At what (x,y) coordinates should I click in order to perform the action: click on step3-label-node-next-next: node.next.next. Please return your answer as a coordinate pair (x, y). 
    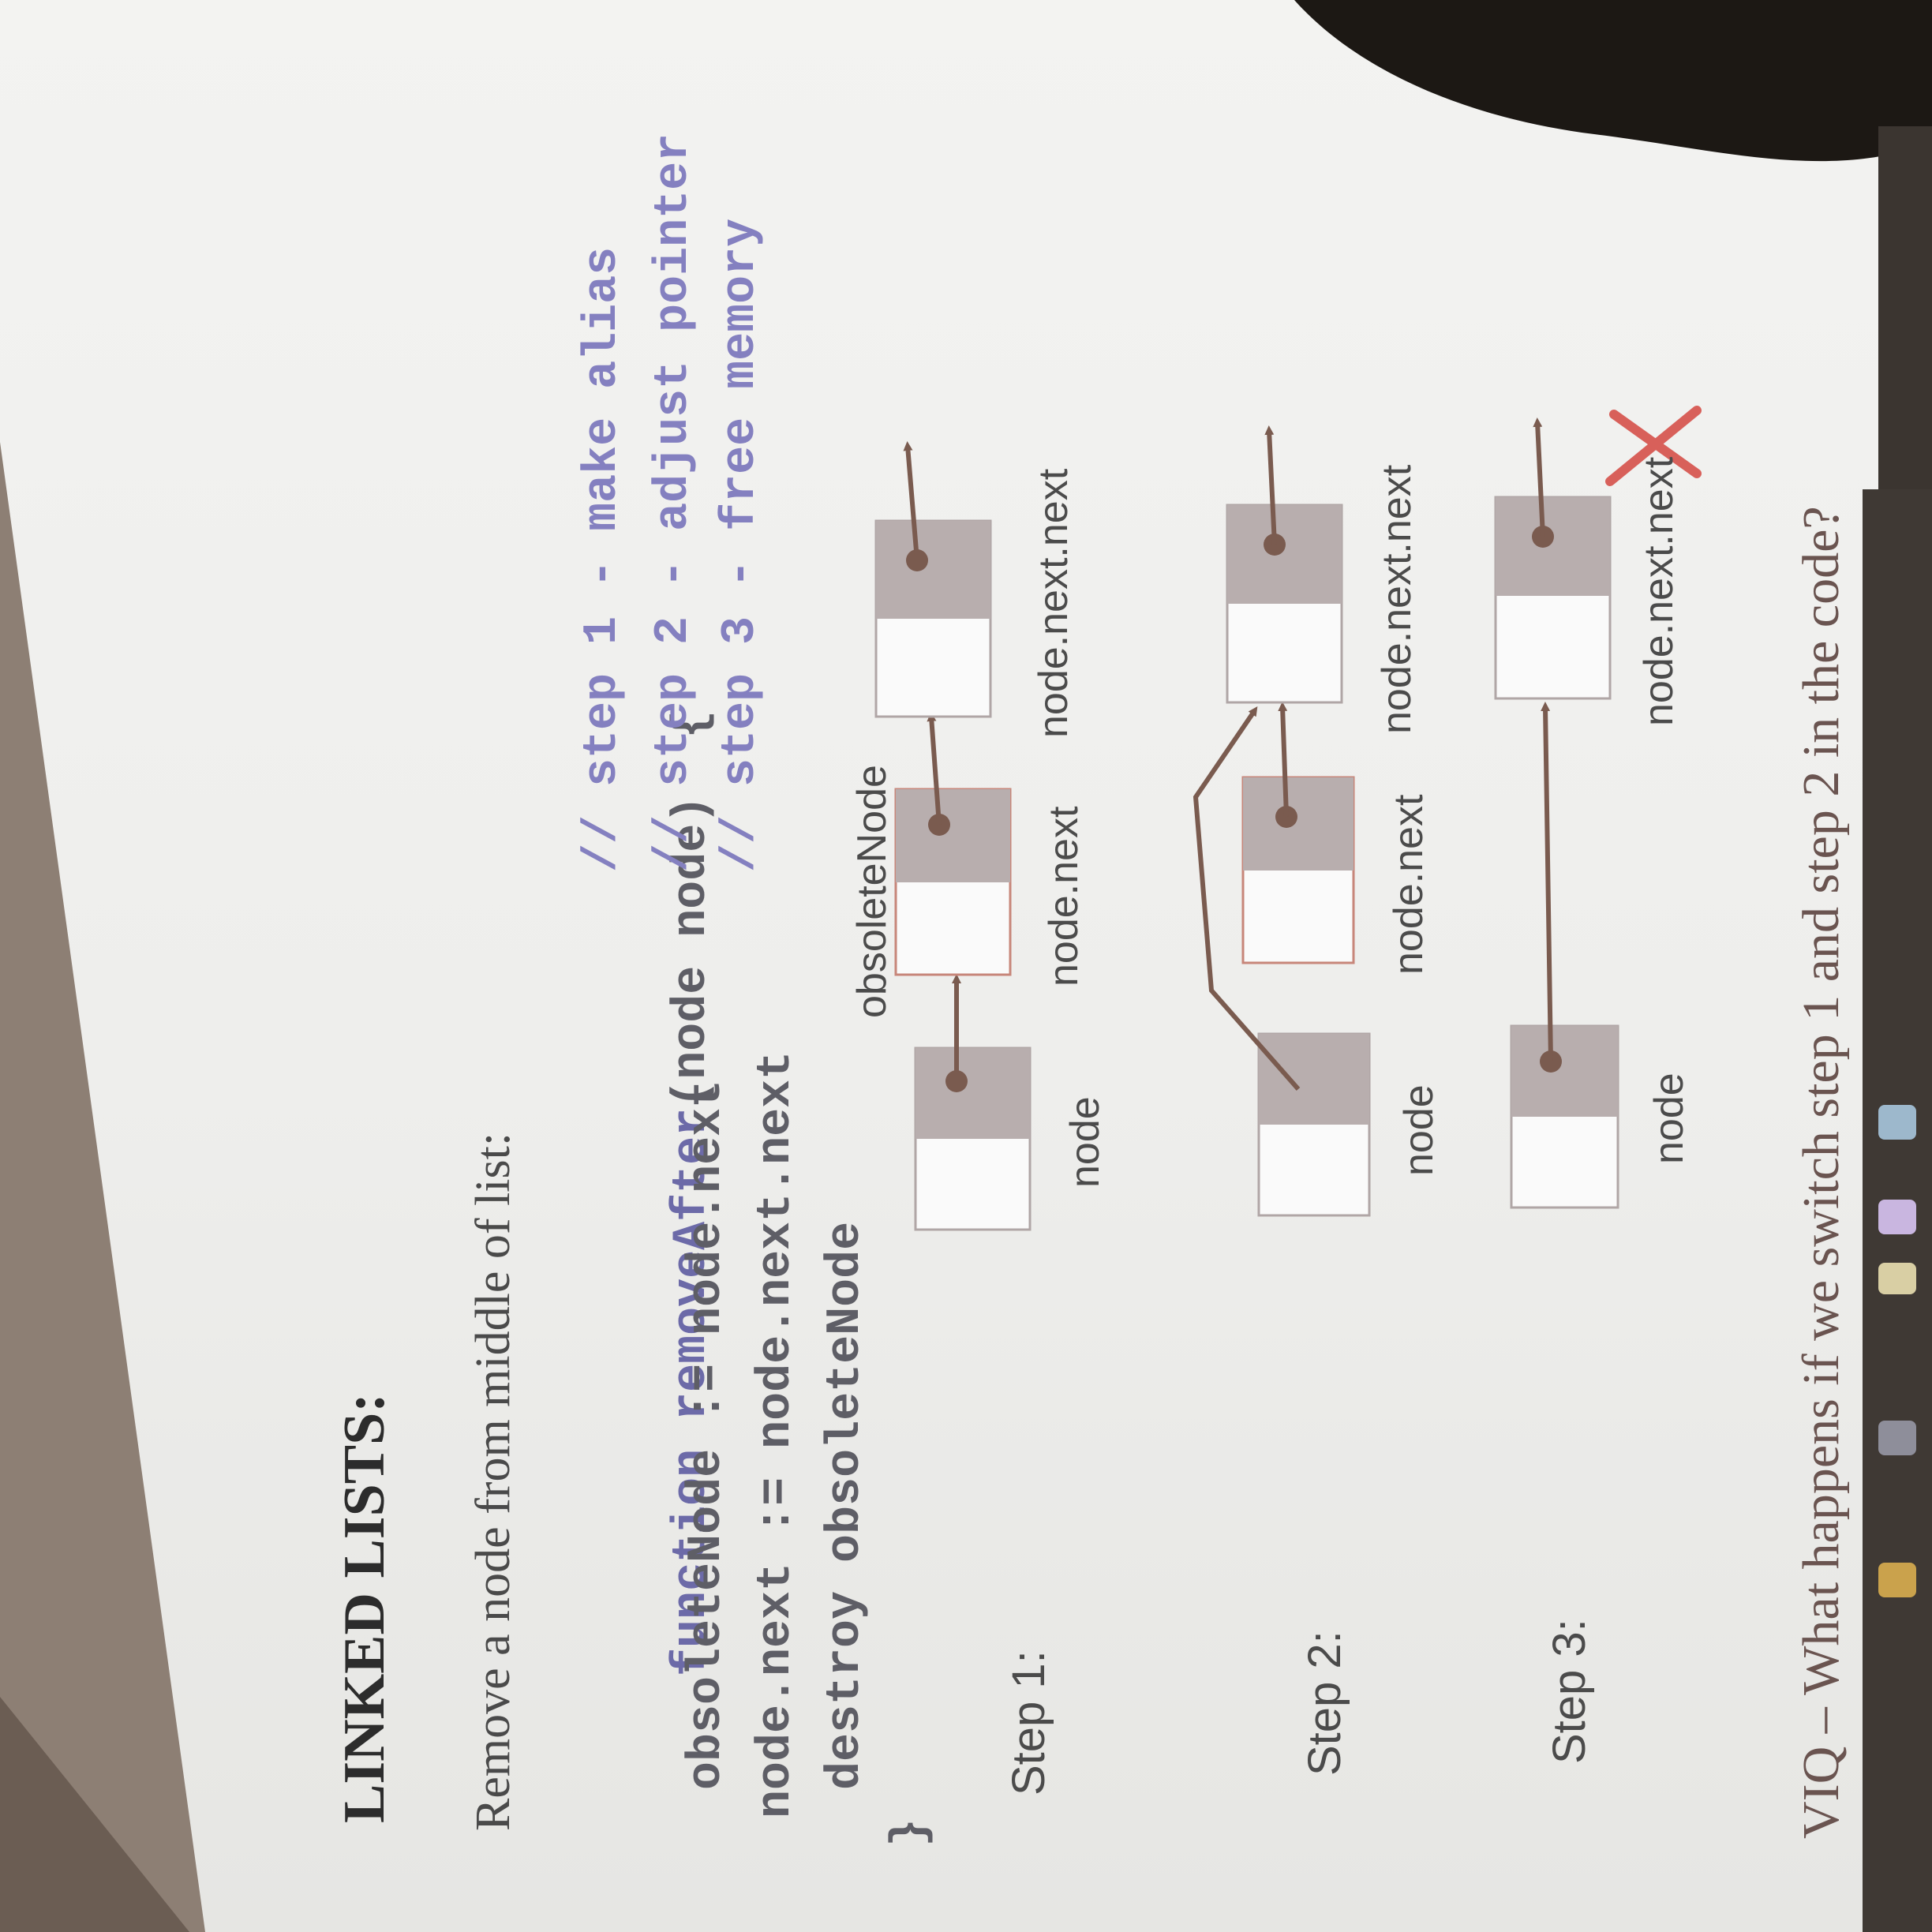
    Looking at the image, I should click on (1659, 591).